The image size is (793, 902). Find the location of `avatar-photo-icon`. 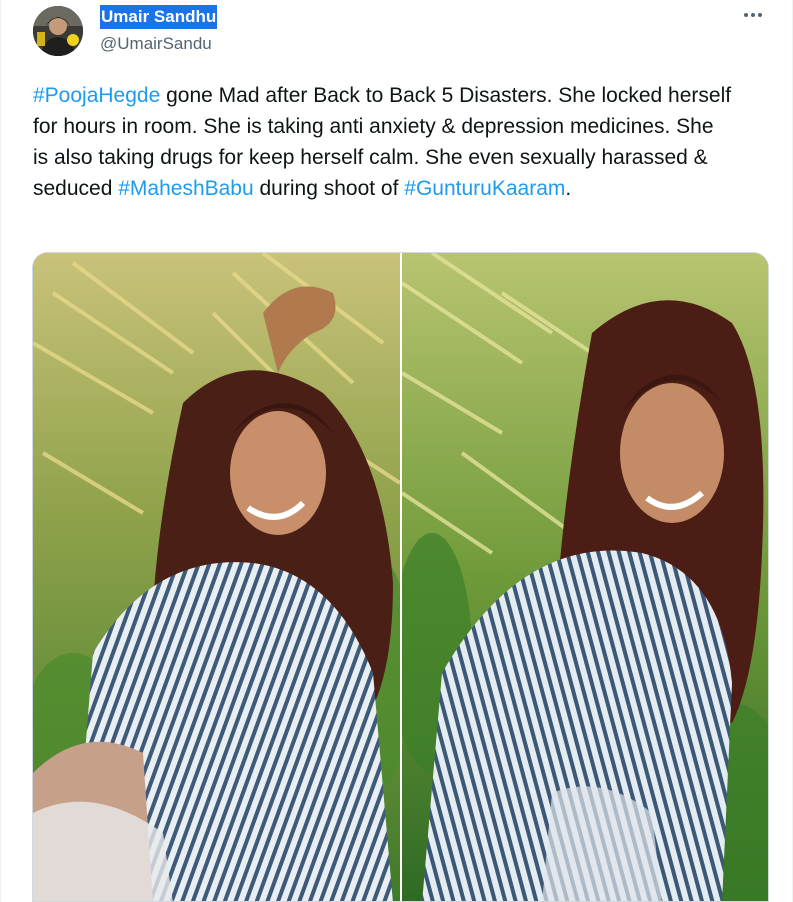

avatar-photo-icon is located at coordinates (58, 31).